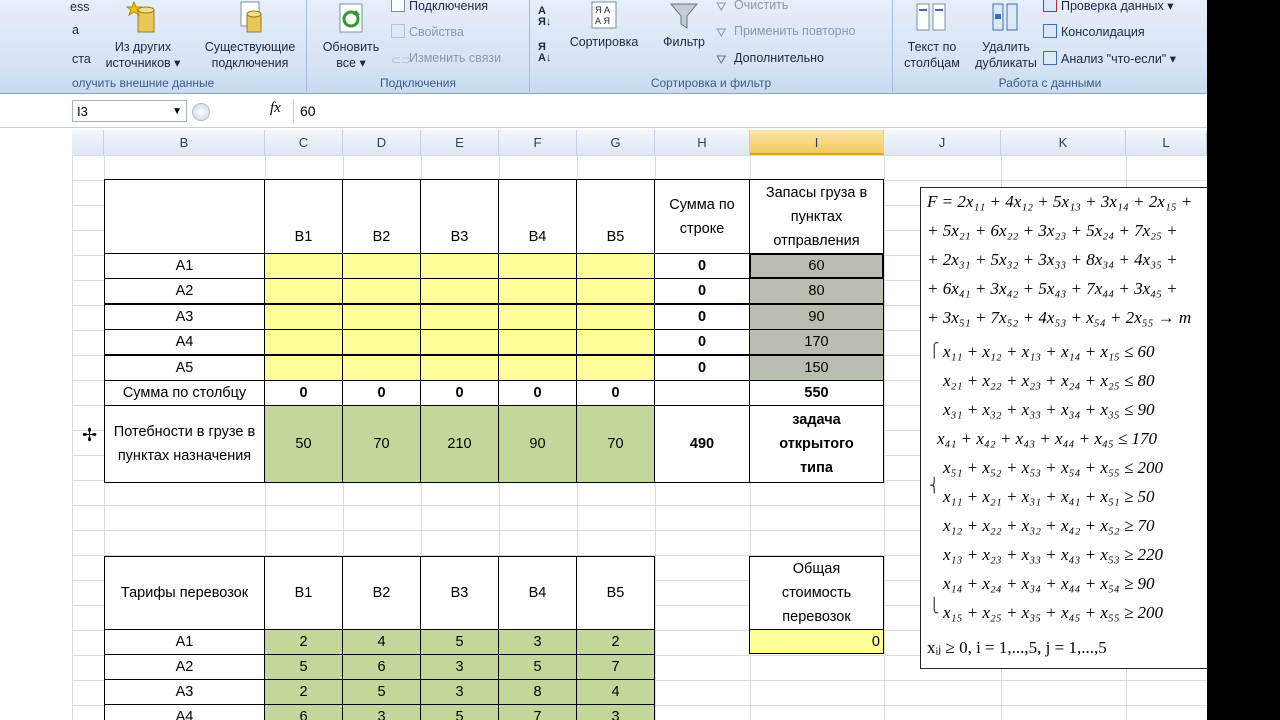 The width and height of the screenshot is (1280, 720). Describe the element at coordinates (817, 142) in the screenshot. I see `column-header-i: I` at that location.